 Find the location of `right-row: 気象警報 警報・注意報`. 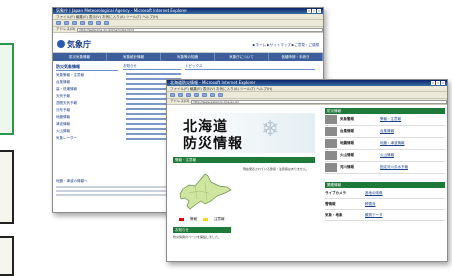

right-row: 気象警報 警報・注意報 is located at coordinates (385, 120).